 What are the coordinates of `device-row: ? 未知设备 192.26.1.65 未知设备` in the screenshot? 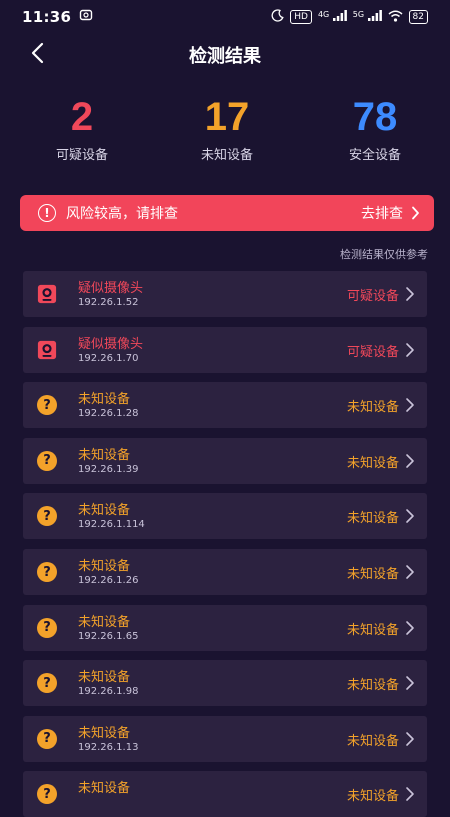 It's located at (225, 627).